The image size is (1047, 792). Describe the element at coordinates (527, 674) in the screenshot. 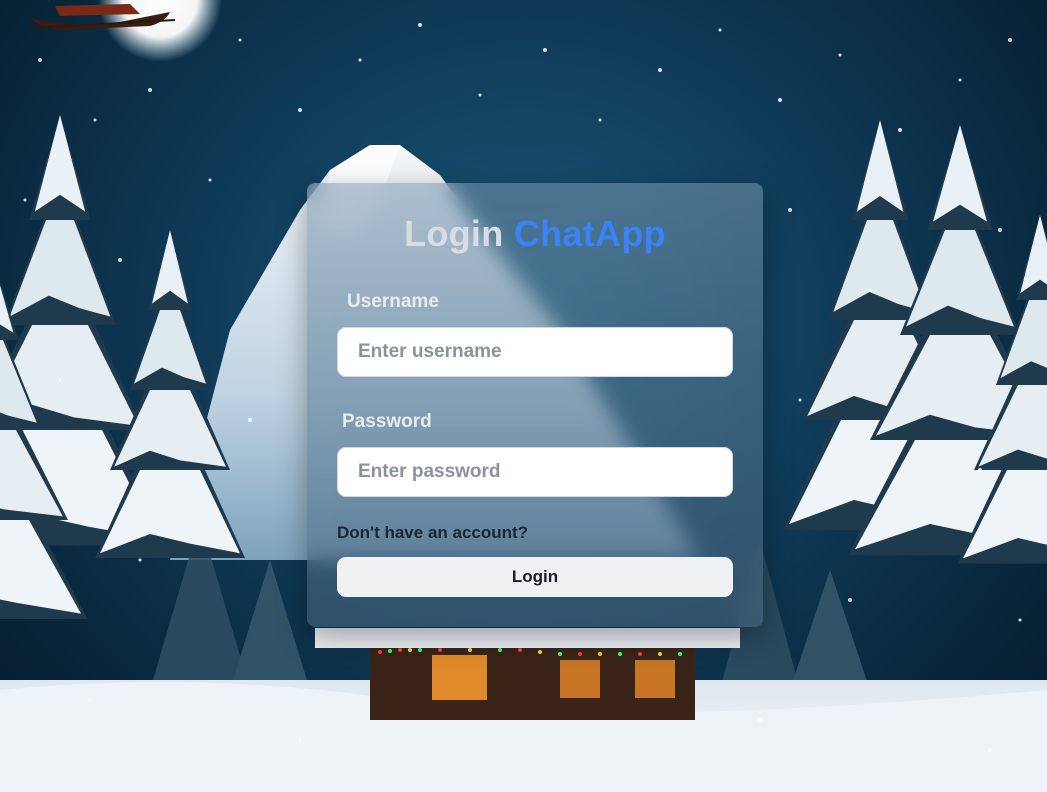

I see `cabin-with-lights` at that location.